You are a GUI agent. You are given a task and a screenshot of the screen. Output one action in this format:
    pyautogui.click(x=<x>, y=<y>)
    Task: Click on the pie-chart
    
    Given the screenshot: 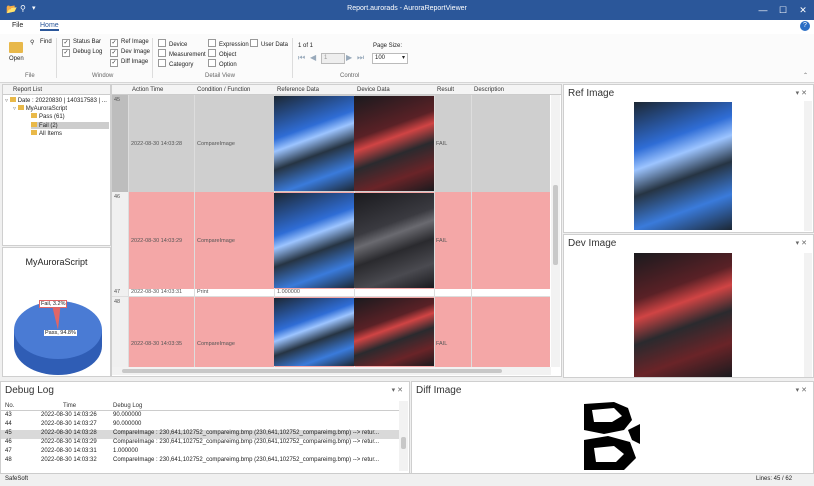 What is the action you would take?
    pyautogui.click(x=58, y=338)
    